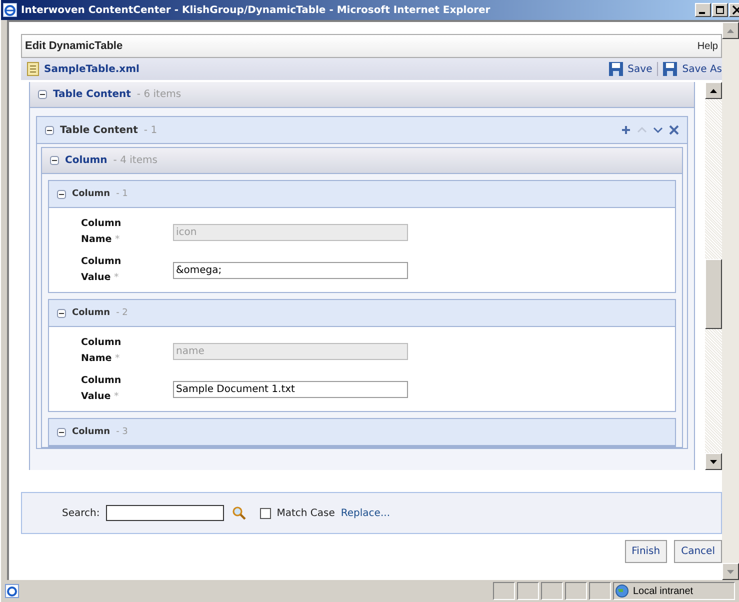  Describe the element at coordinates (702, 69) in the screenshot. I see `save-as-link: Save As` at that location.